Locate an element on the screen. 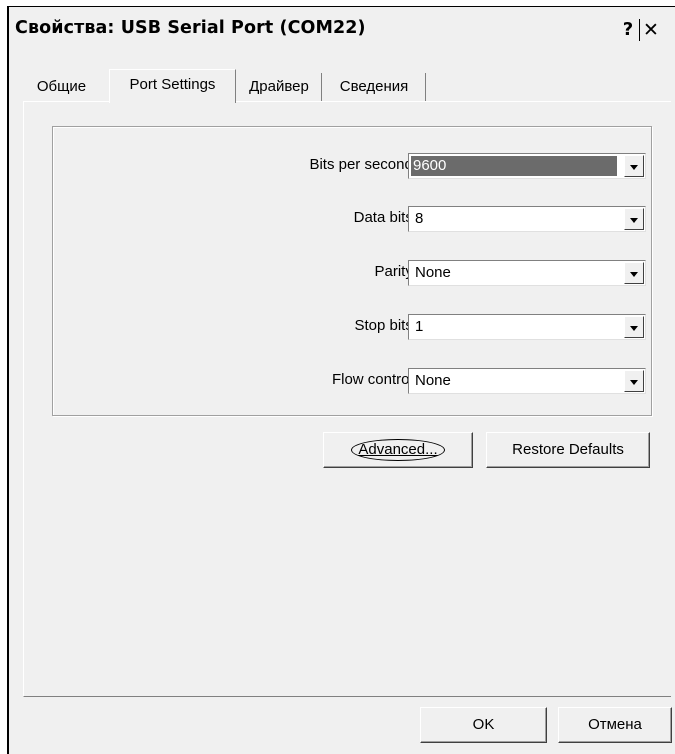 The height and width of the screenshot is (754, 675). parity-row: Parity: None is located at coordinates (353, 273).